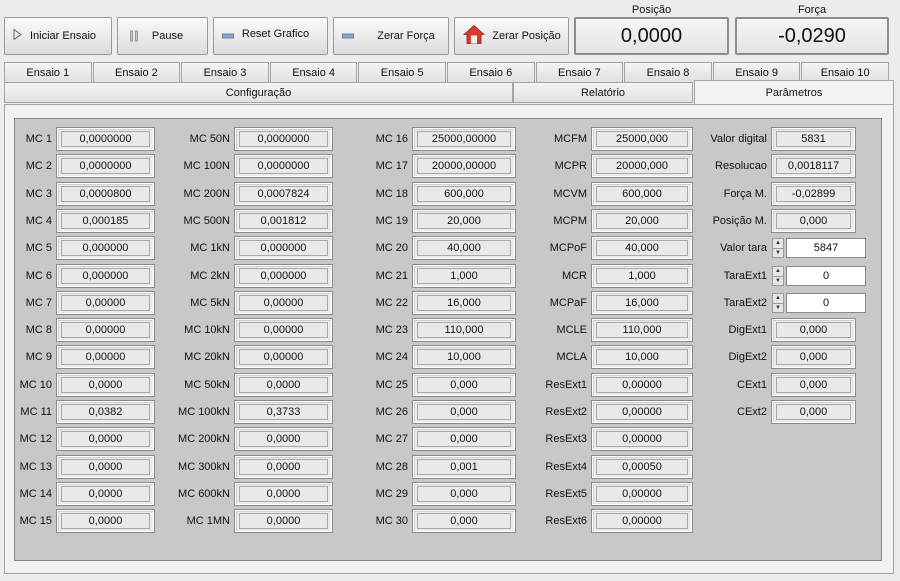 Image resolution: width=900 pixels, height=581 pixels. Describe the element at coordinates (752, 384) in the screenshot. I see `param-label: CExt1` at that location.